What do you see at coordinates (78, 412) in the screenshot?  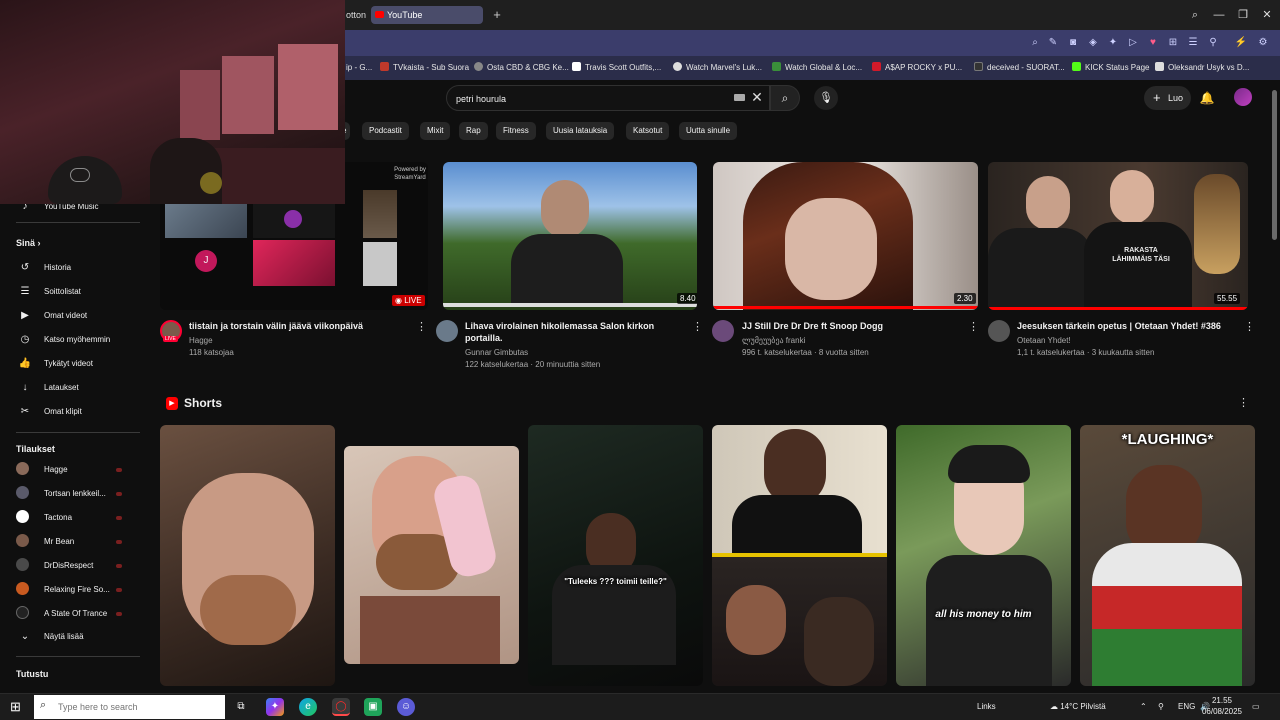 I see `sidebar-item-omat-klipit: ✂ Omat klipit` at bounding box center [78, 412].